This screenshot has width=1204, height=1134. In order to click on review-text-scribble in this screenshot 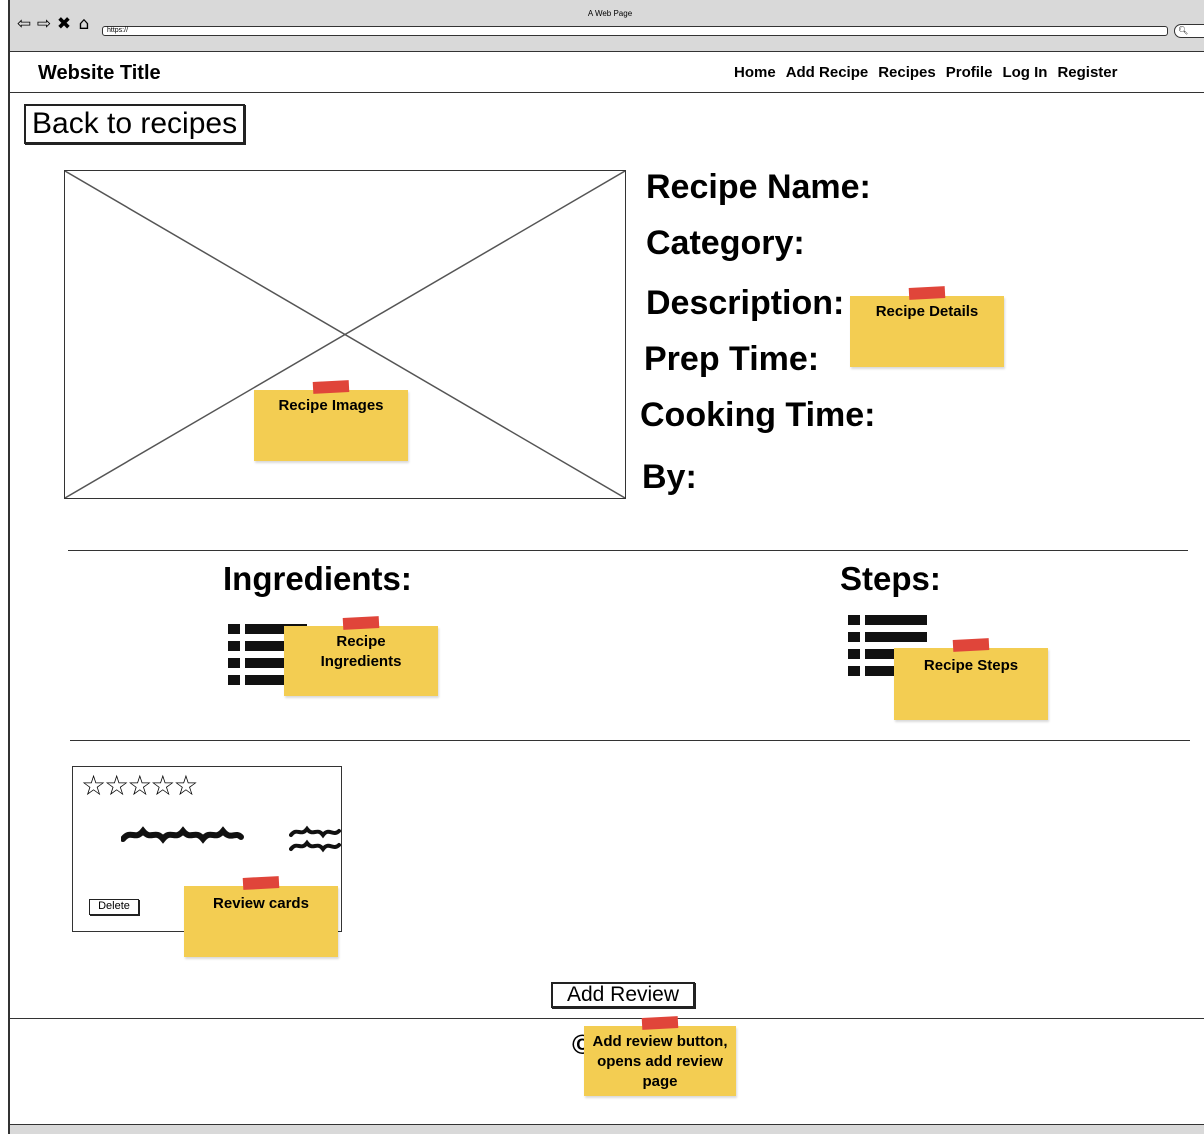, I will do `click(182, 835)`.